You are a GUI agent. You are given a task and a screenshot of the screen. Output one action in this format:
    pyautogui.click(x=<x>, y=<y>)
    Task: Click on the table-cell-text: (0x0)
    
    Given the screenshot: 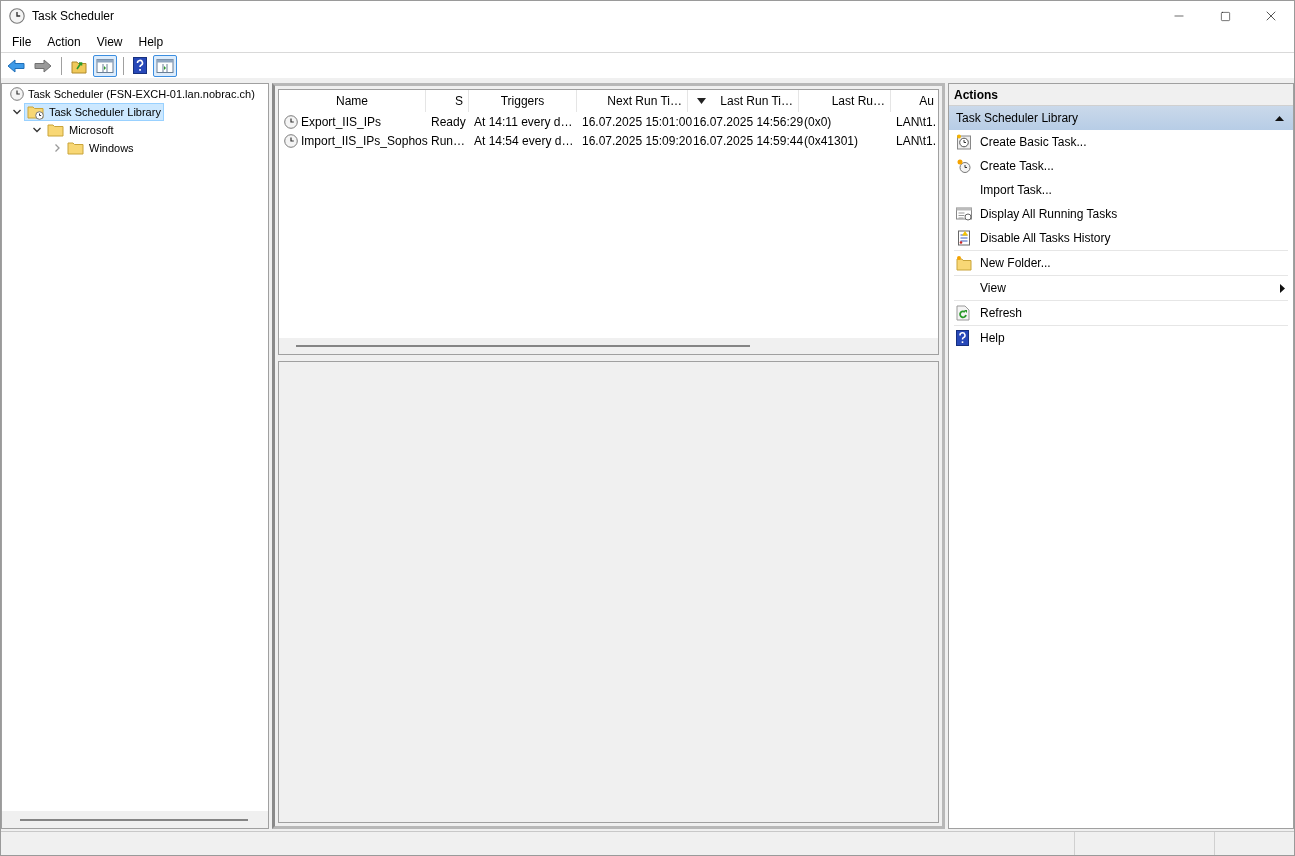 What is the action you would take?
    pyautogui.click(x=818, y=122)
    